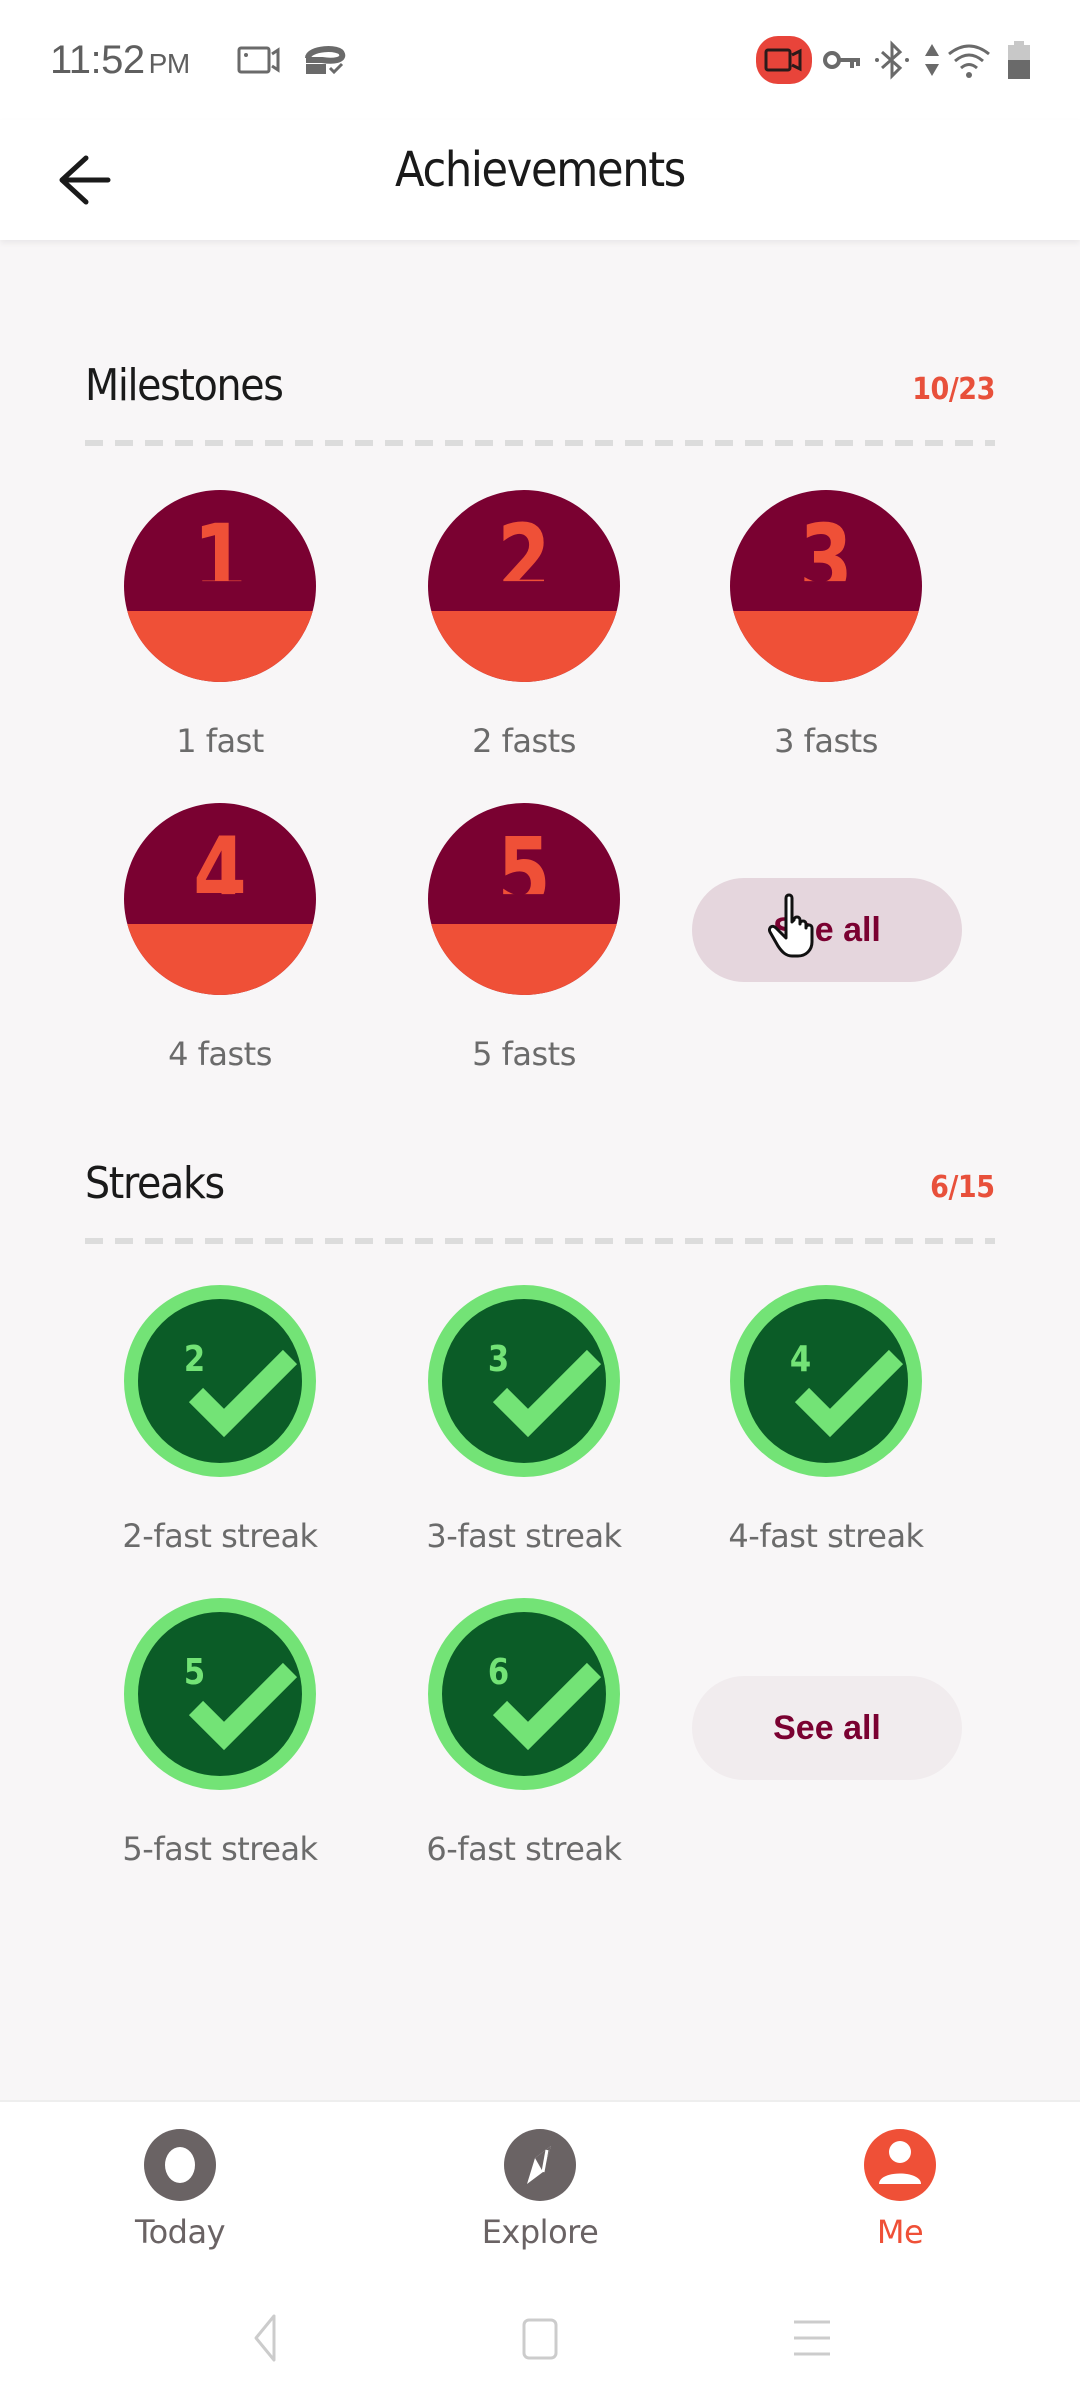 The image size is (1080, 2400). What do you see at coordinates (892, 60) in the screenshot?
I see `bluetooth-icon` at bounding box center [892, 60].